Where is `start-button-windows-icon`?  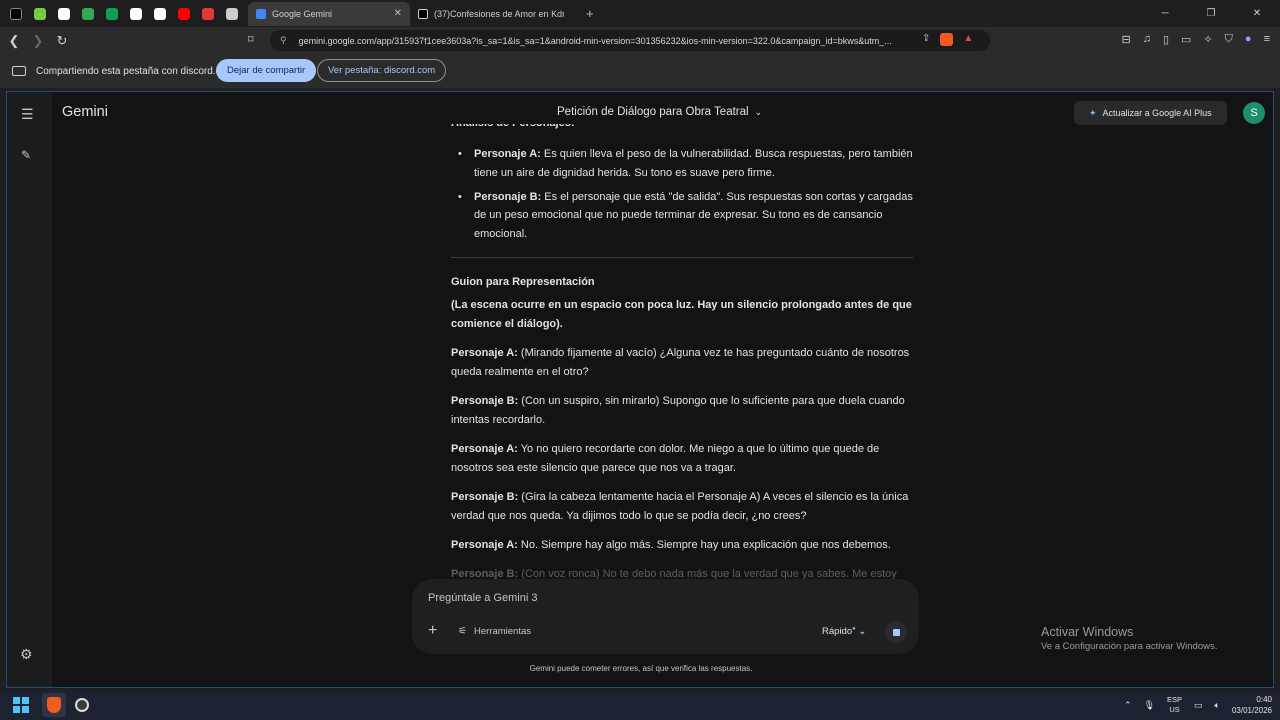
start-button-windows-icon is located at coordinates (21, 705).